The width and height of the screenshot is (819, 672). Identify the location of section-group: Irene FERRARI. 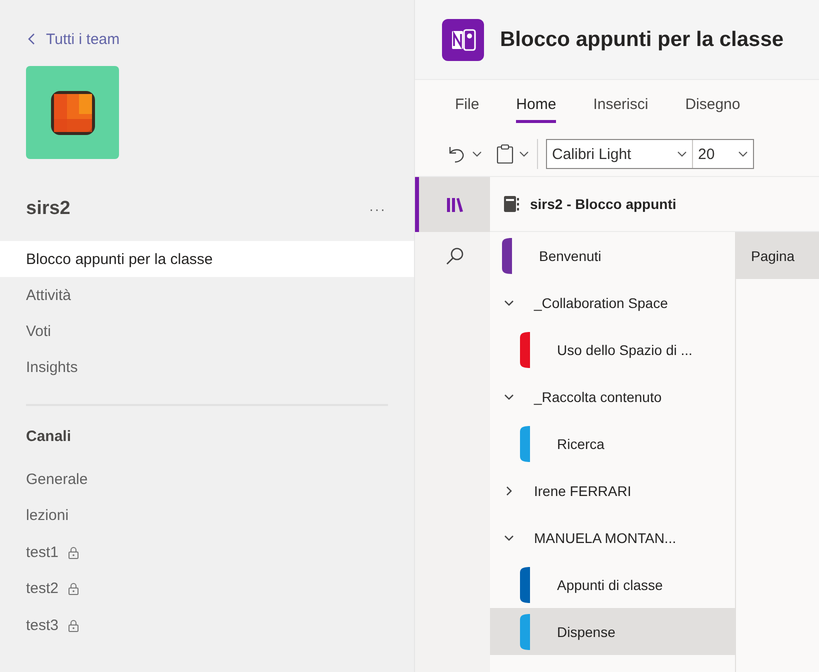
(612, 490).